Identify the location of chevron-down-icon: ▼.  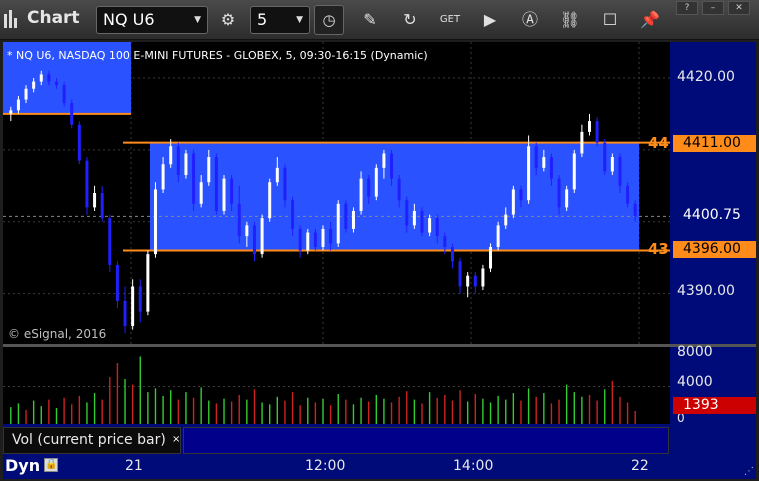
(299, 20).